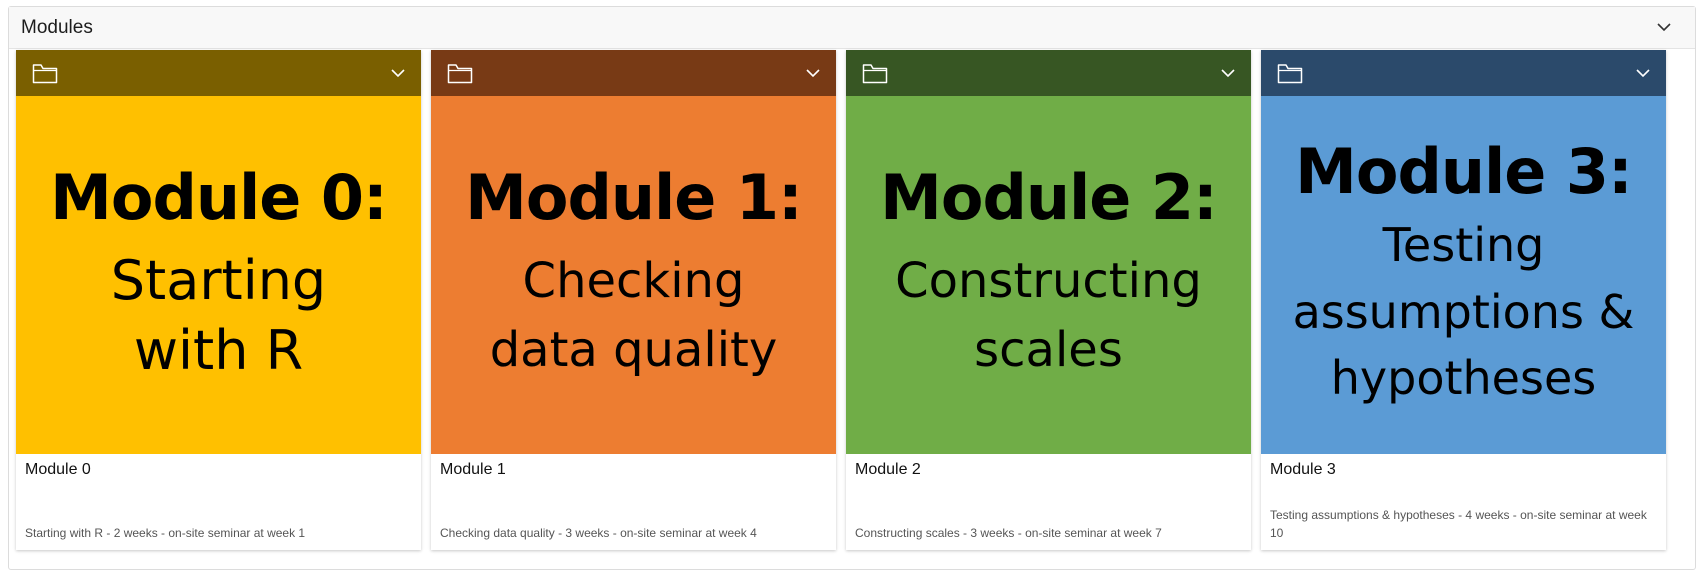 The image size is (1703, 576). Describe the element at coordinates (1049, 198) in the screenshot. I see `cover-heading: Module 2:` at that location.